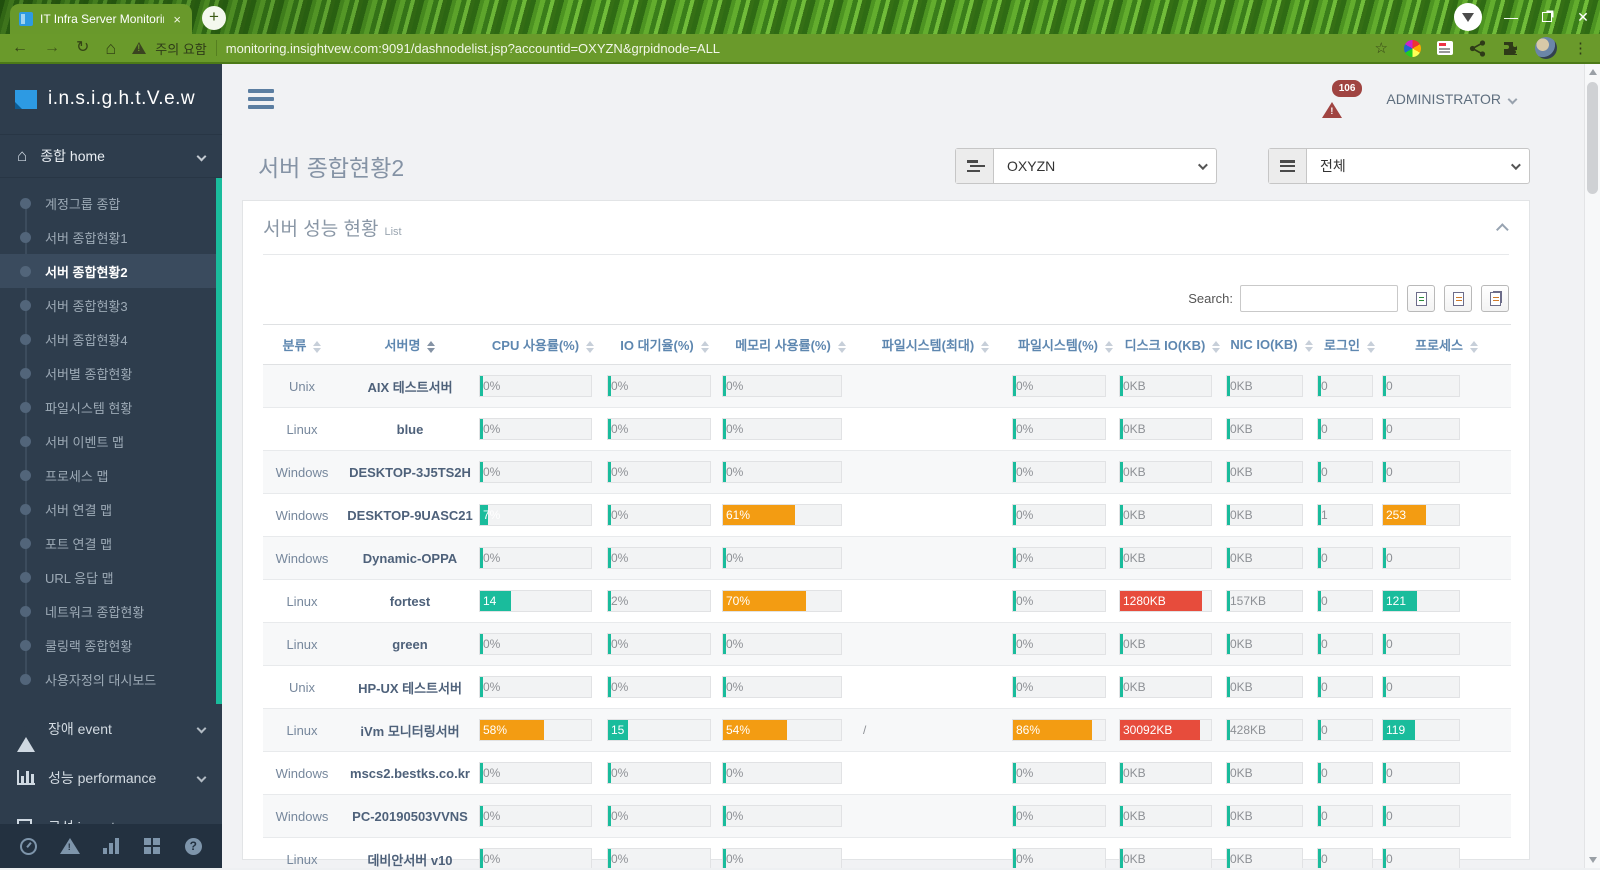  Describe the element at coordinates (887, 429) in the screenshot. I see `table-row: Linux blue 0% 0% 0% 0% 0KB 0KB 0 0` at that location.